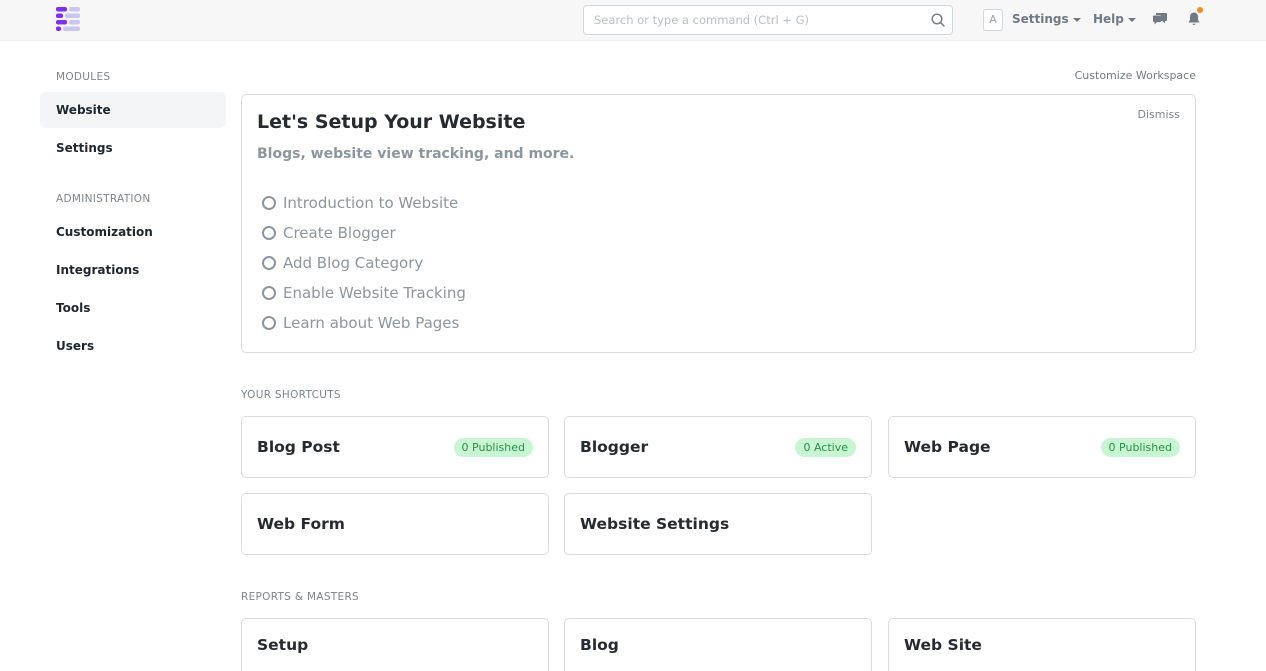 The image size is (1266, 671). What do you see at coordinates (300, 597) in the screenshot?
I see `reports-heading: REPORTS & MASTERS` at bounding box center [300, 597].